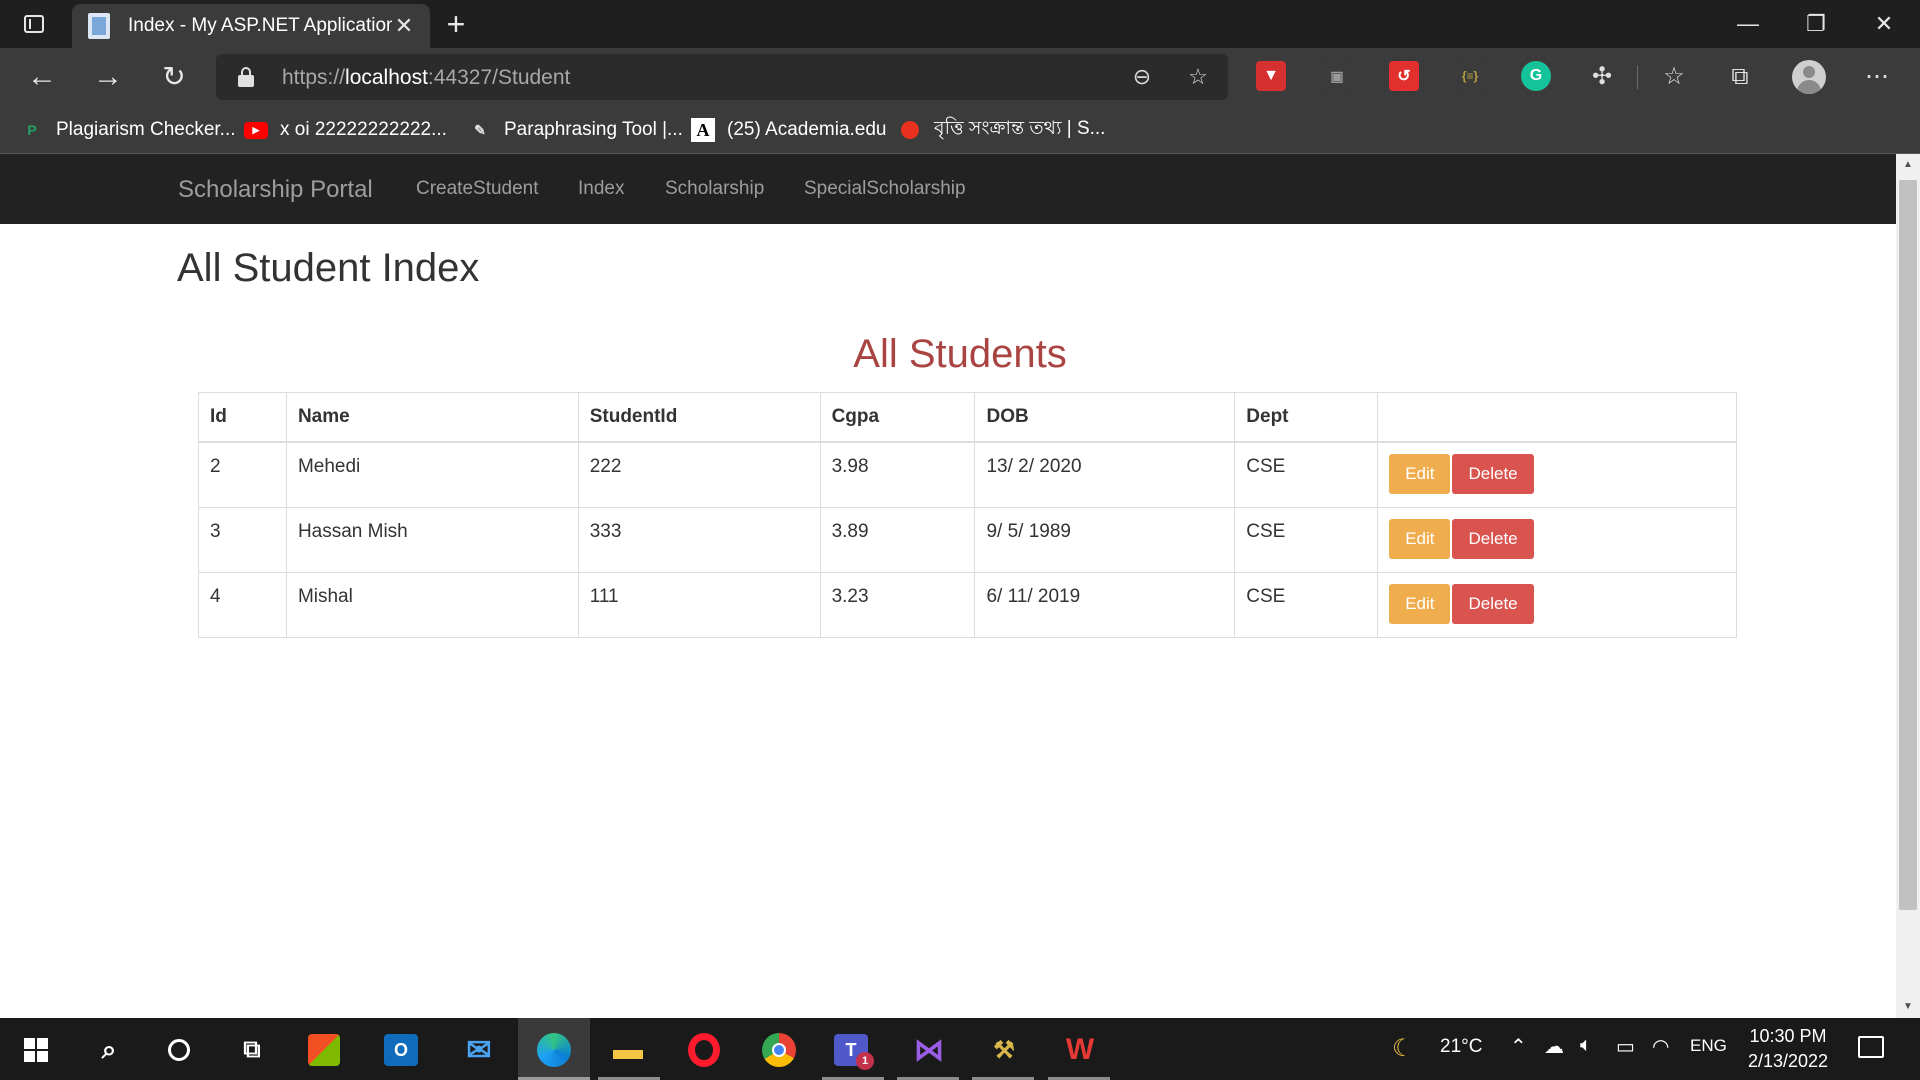  Describe the element at coordinates (480, 129) in the screenshot. I see `quill-icon: ✎` at that location.